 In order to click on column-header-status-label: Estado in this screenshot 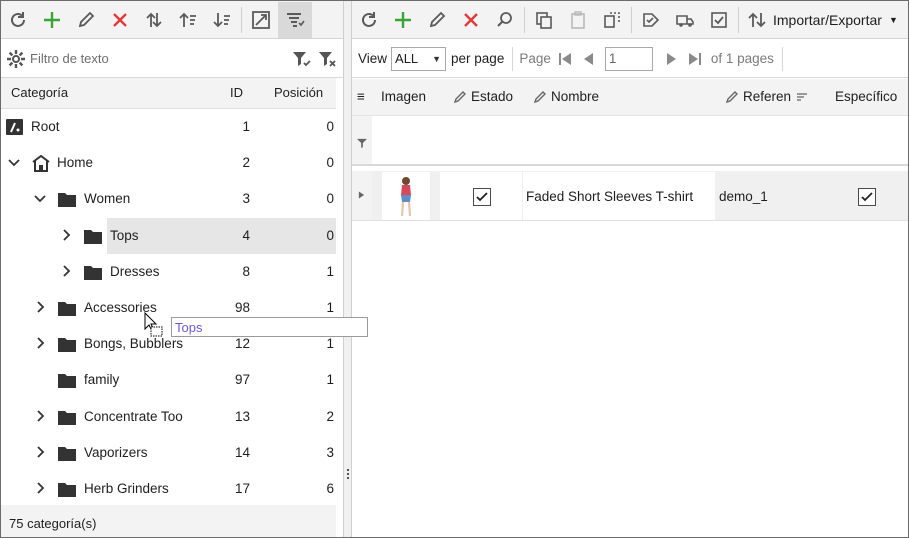, I will do `click(492, 96)`.